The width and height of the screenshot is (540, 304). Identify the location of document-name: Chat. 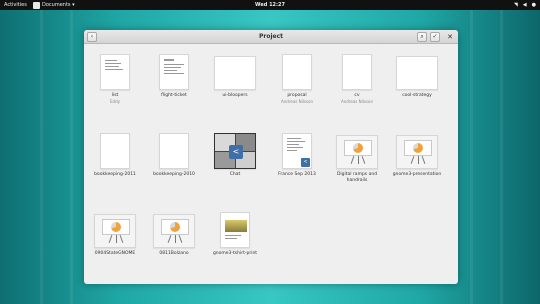
(235, 174).